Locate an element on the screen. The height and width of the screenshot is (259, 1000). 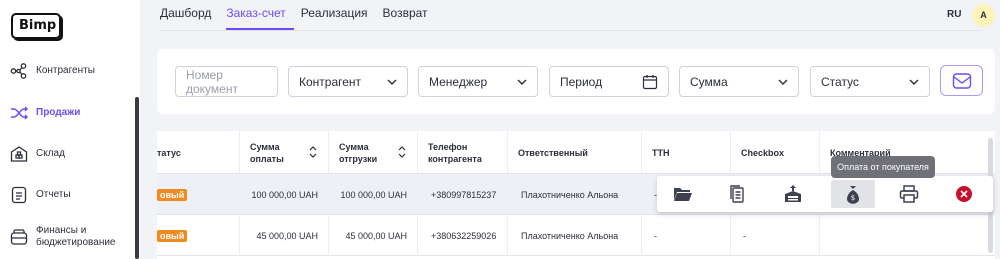
sidebar-scrollbar is located at coordinates (137, 178).